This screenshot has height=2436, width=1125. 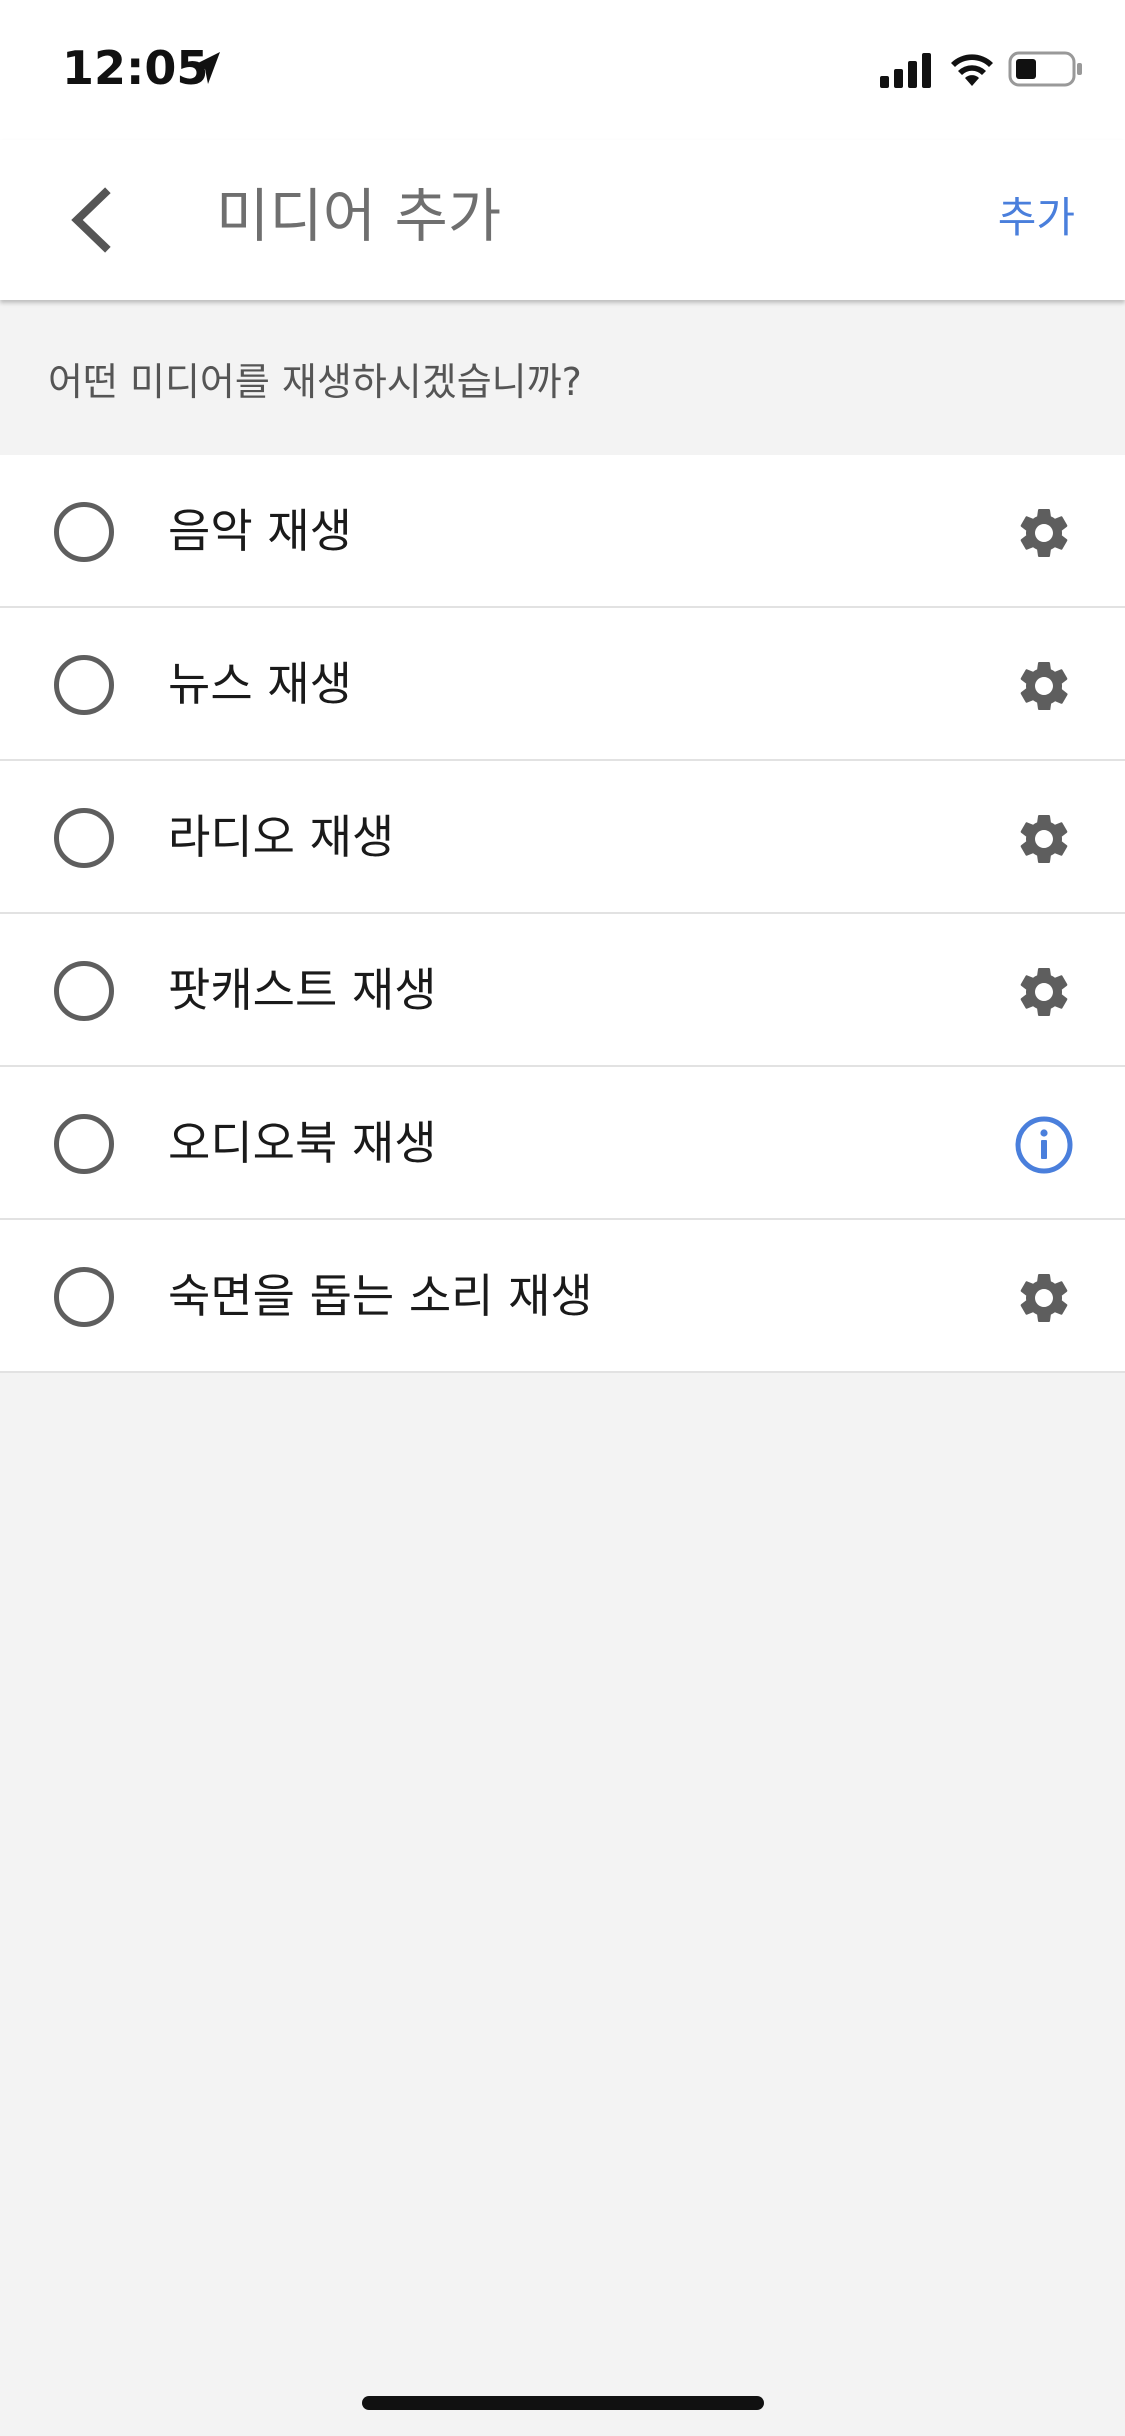 I want to click on list-item-label: 오디오북 재생, so click(x=302, y=1143).